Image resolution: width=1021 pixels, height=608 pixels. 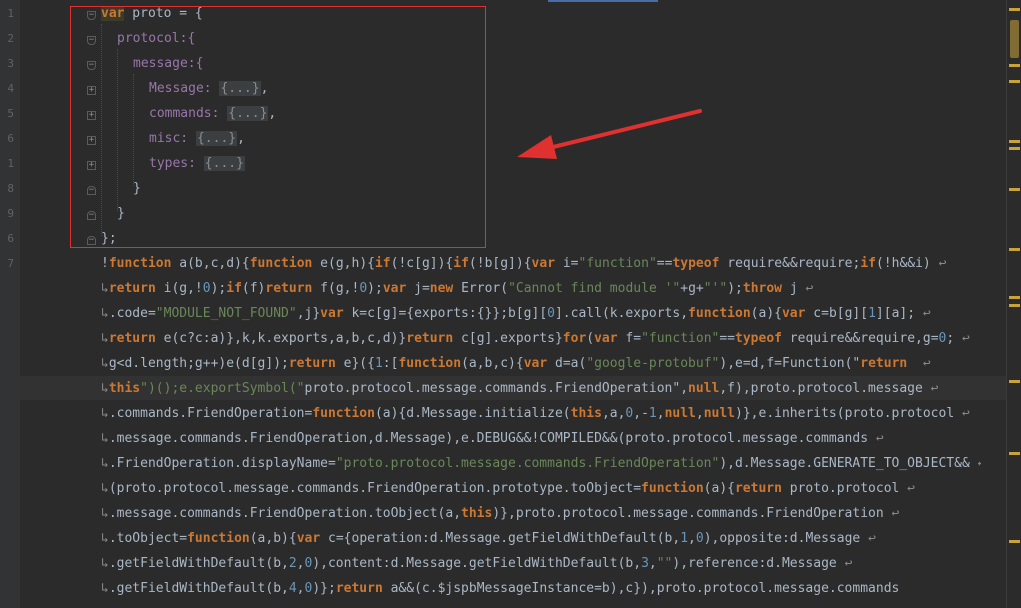 What do you see at coordinates (10, 213) in the screenshot?
I see `line-number: 9` at bounding box center [10, 213].